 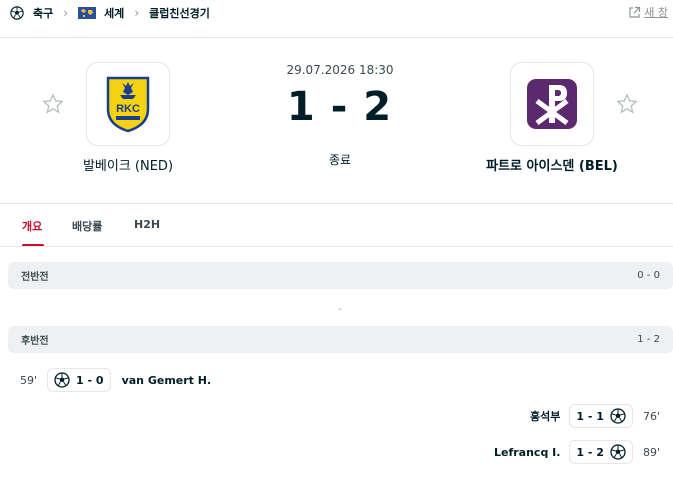 What do you see at coordinates (35, 341) in the screenshot?
I see `period-label: 후반전` at bounding box center [35, 341].